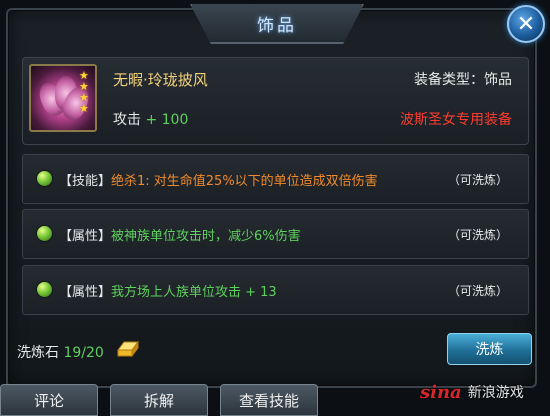 The width and height of the screenshot is (550, 416). Describe the element at coordinates (159, 400) in the screenshot. I see `disassemble-button: 拆解` at that location.